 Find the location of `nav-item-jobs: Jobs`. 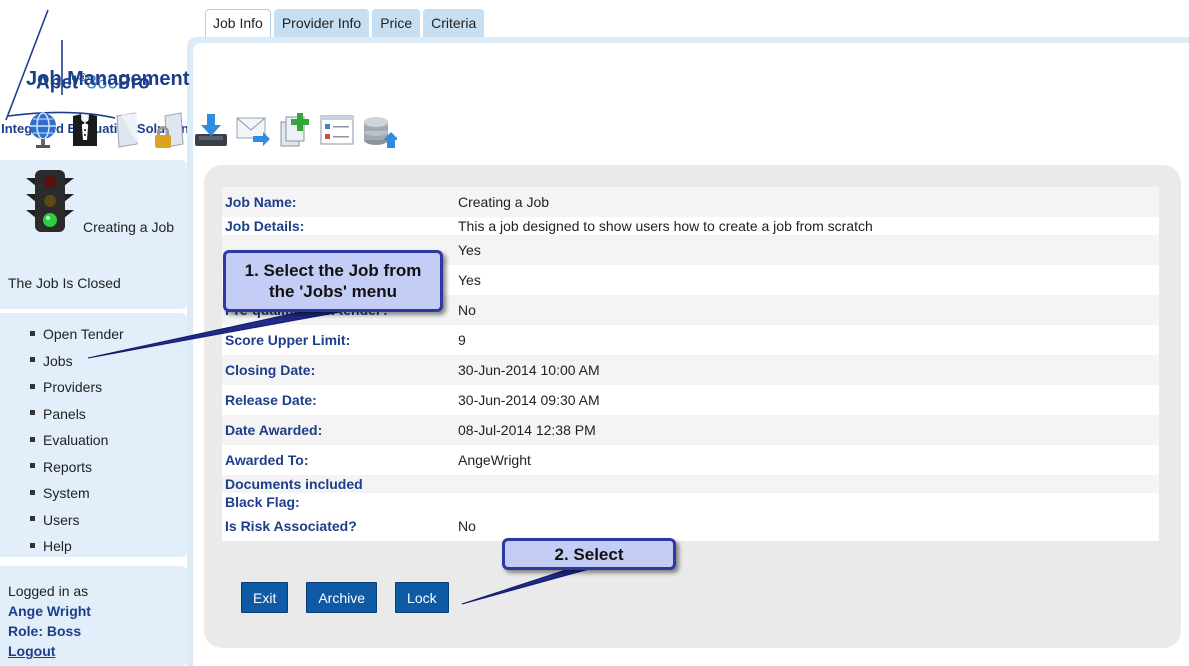

nav-item-jobs: Jobs is located at coordinates (77, 361).